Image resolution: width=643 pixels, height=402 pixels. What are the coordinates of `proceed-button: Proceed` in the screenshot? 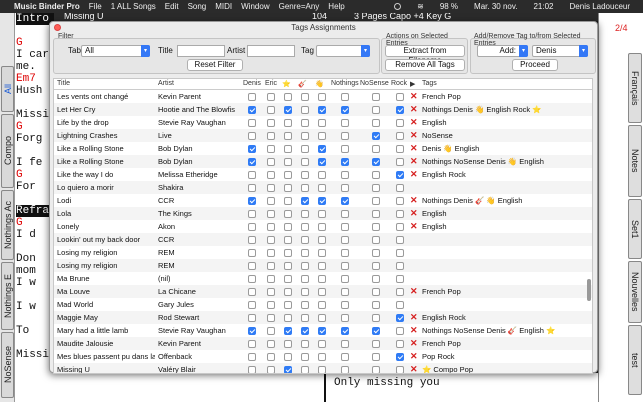 It's located at (535, 65).